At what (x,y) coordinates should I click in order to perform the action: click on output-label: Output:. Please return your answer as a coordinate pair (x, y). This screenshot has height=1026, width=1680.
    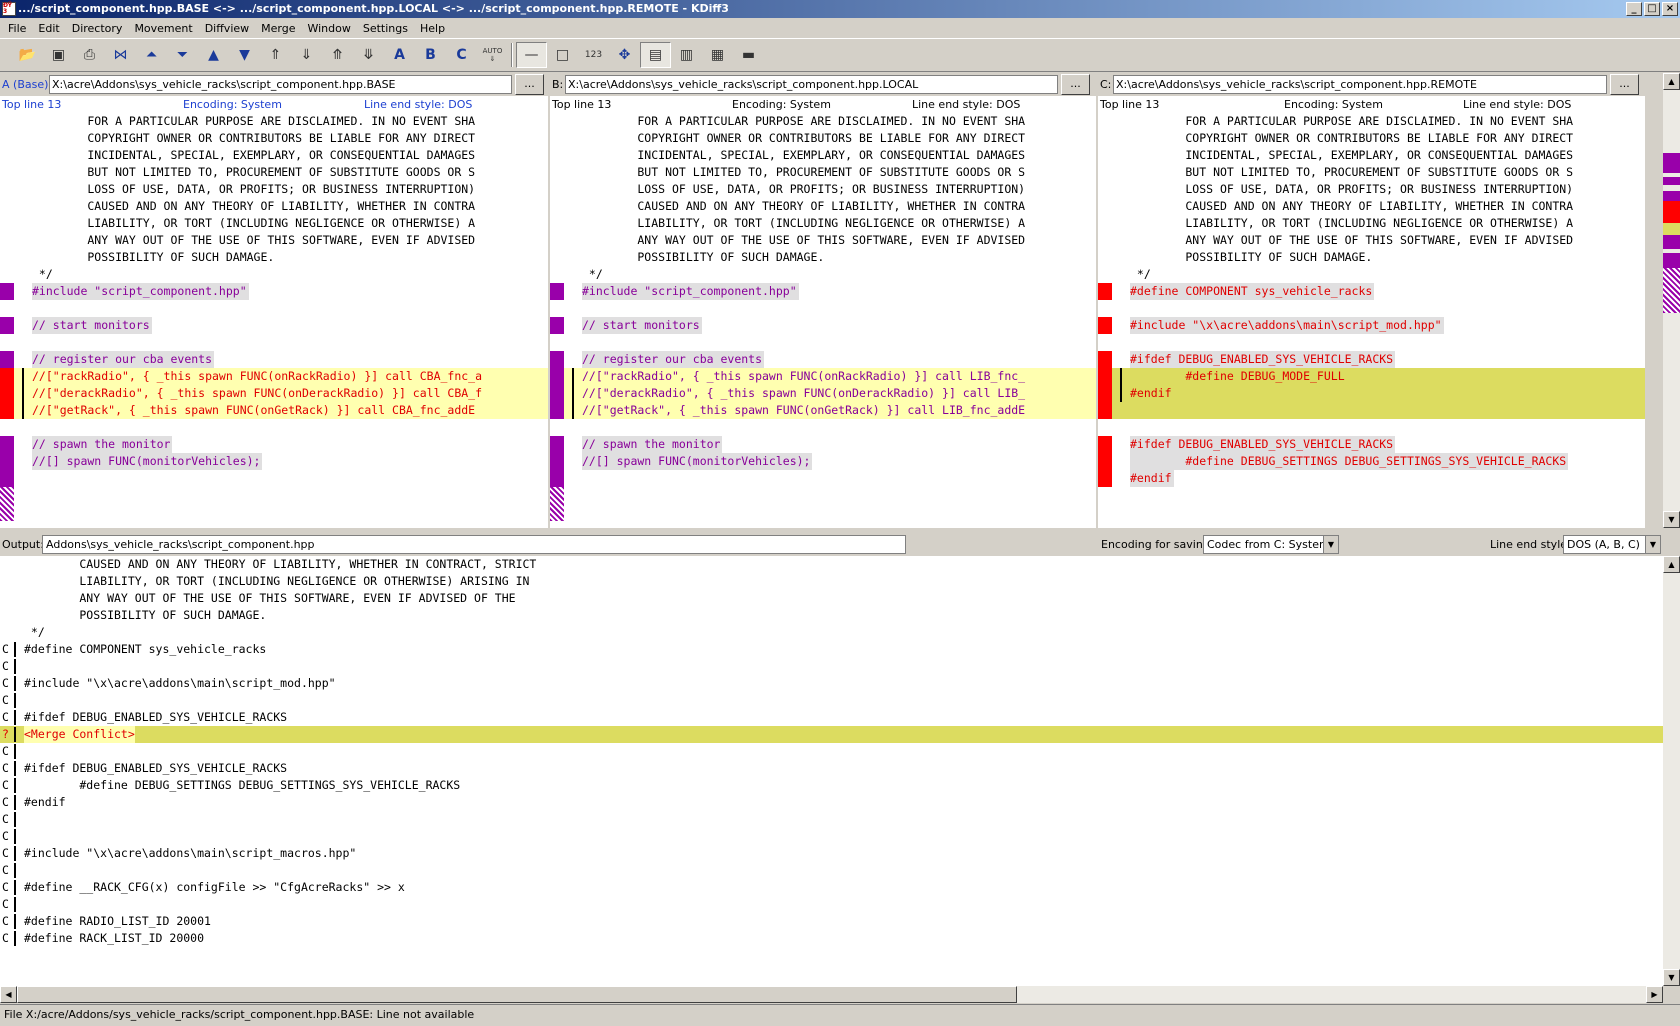
    Looking at the image, I should click on (23, 544).